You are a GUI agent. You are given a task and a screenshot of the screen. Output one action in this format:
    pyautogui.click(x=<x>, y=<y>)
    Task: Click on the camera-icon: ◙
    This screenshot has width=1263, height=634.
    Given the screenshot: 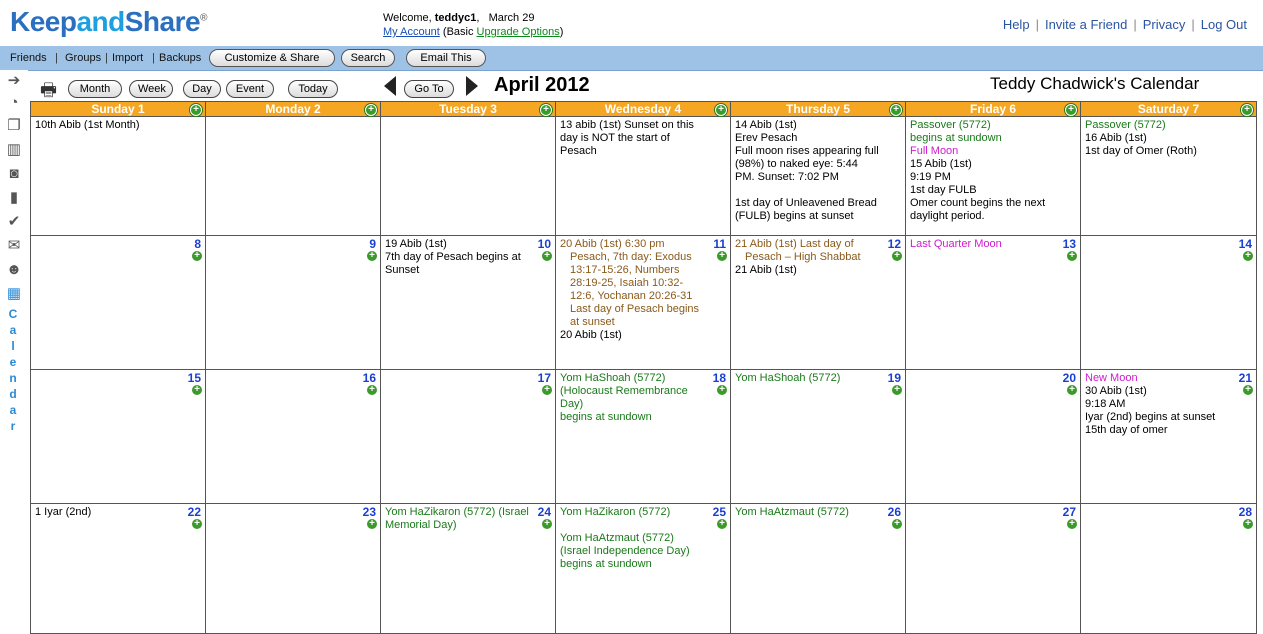 What is the action you would take?
    pyautogui.click(x=14, y=174)
    